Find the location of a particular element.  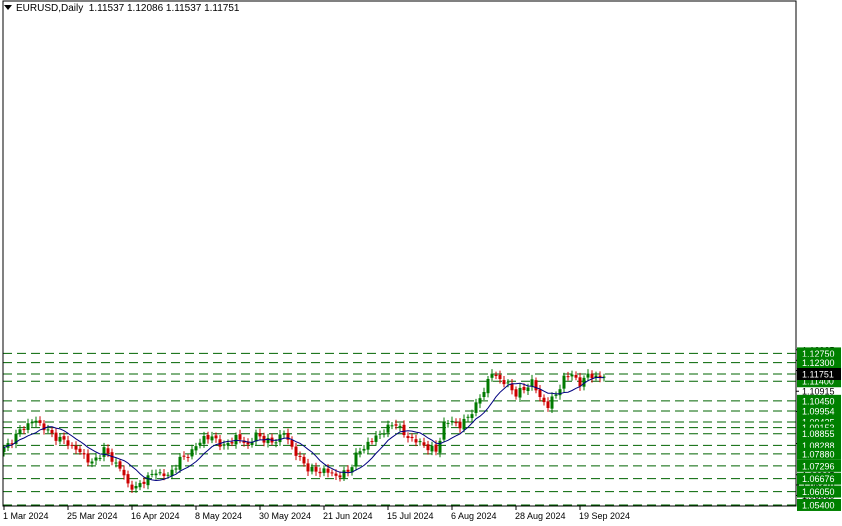

level-label: 1.06050 is located at coordinates (818, 492).